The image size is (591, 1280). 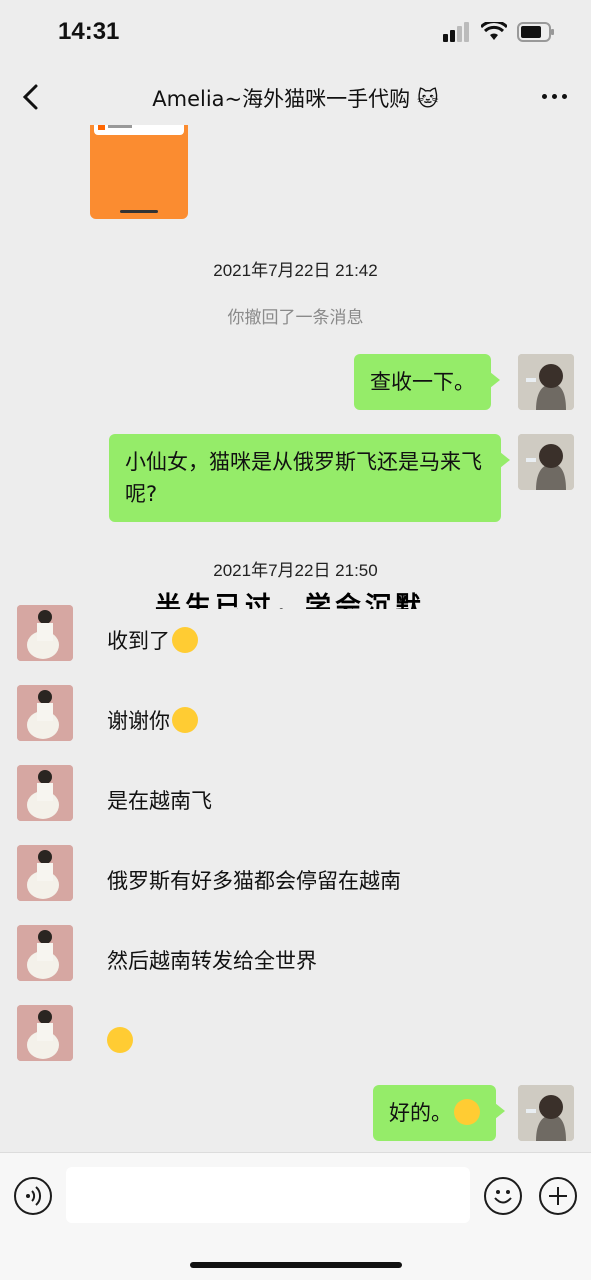 I want to click on message-input-bar, so click(x=295, y=1216).